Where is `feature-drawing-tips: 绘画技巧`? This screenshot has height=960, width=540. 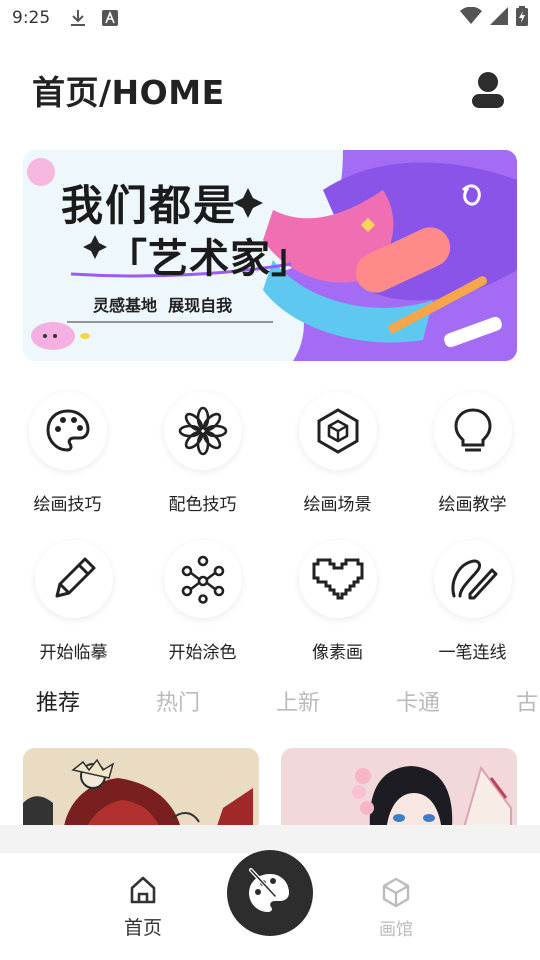 feature-drawing-tips: 绘画技巧 is located at coordinates (67, 453).